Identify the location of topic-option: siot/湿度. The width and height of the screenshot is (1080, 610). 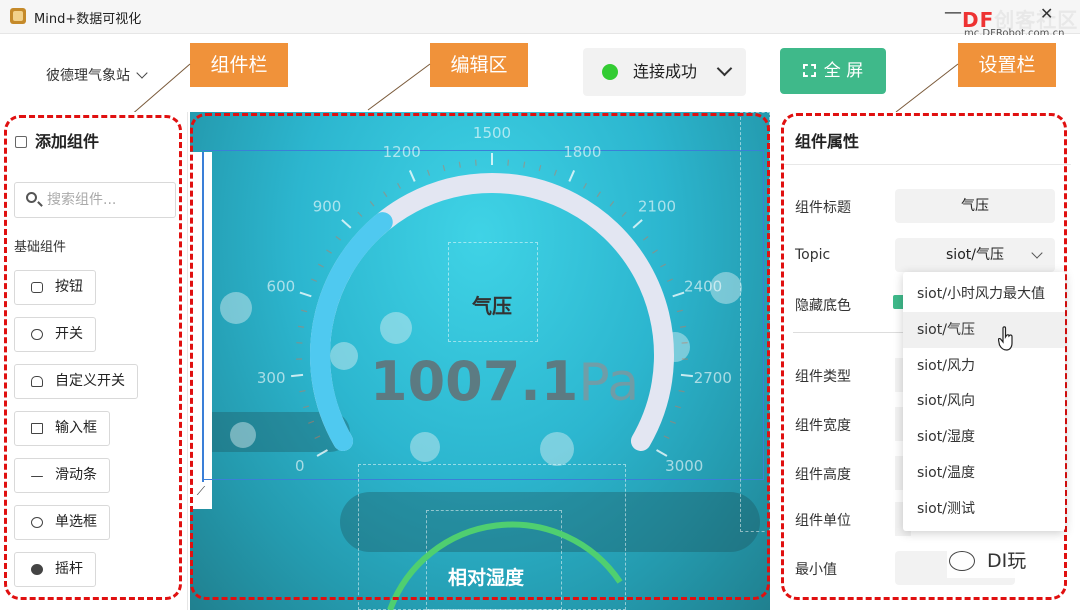
(984, 437).